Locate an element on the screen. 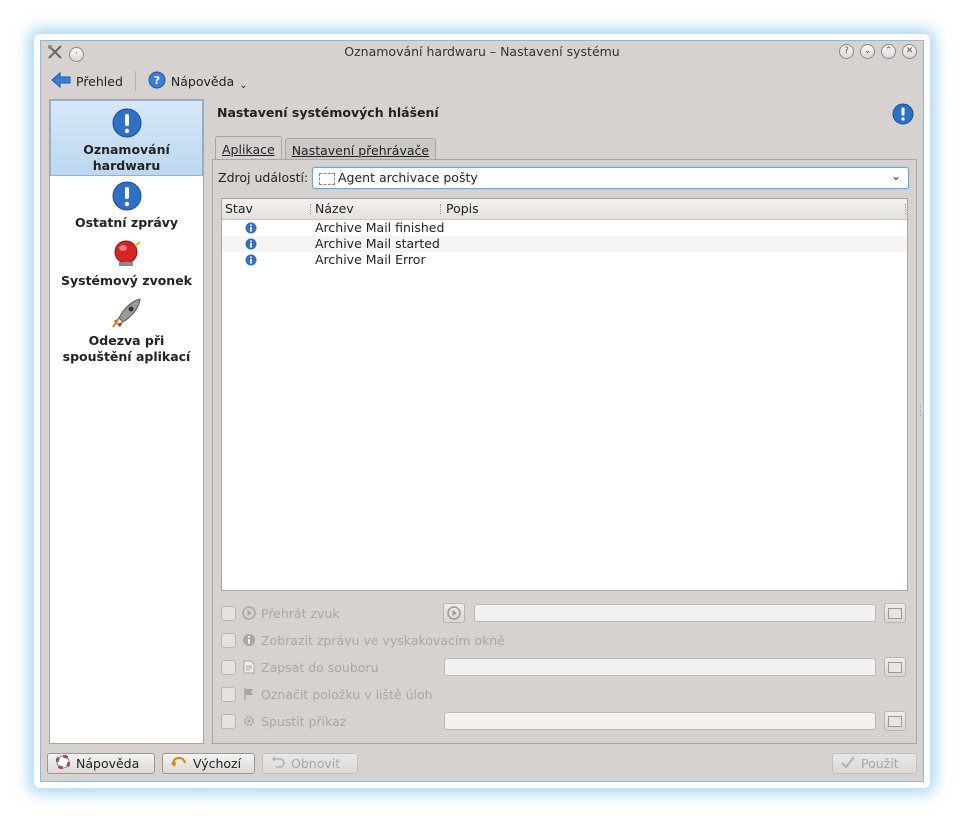  maximize-button: ⌃ is located at coordinates (888, 51).